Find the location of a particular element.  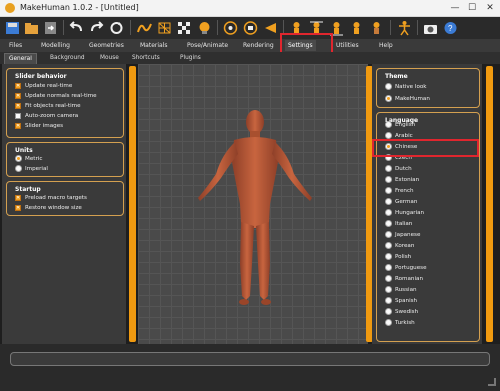

radio-metric: Metric is located at coordinates (65, 159).